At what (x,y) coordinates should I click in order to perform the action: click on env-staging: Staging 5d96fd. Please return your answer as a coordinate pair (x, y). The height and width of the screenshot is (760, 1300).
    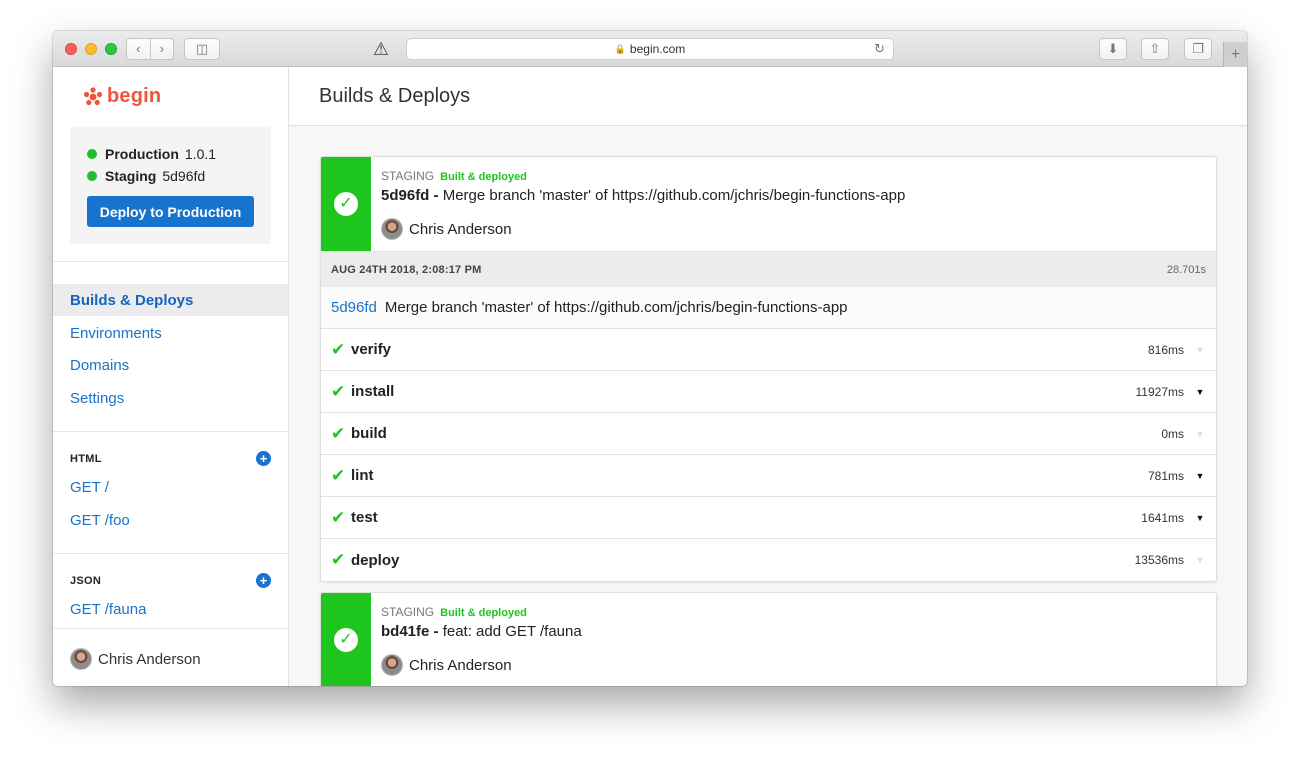
    Looking at the image, I should click on (146, 176).